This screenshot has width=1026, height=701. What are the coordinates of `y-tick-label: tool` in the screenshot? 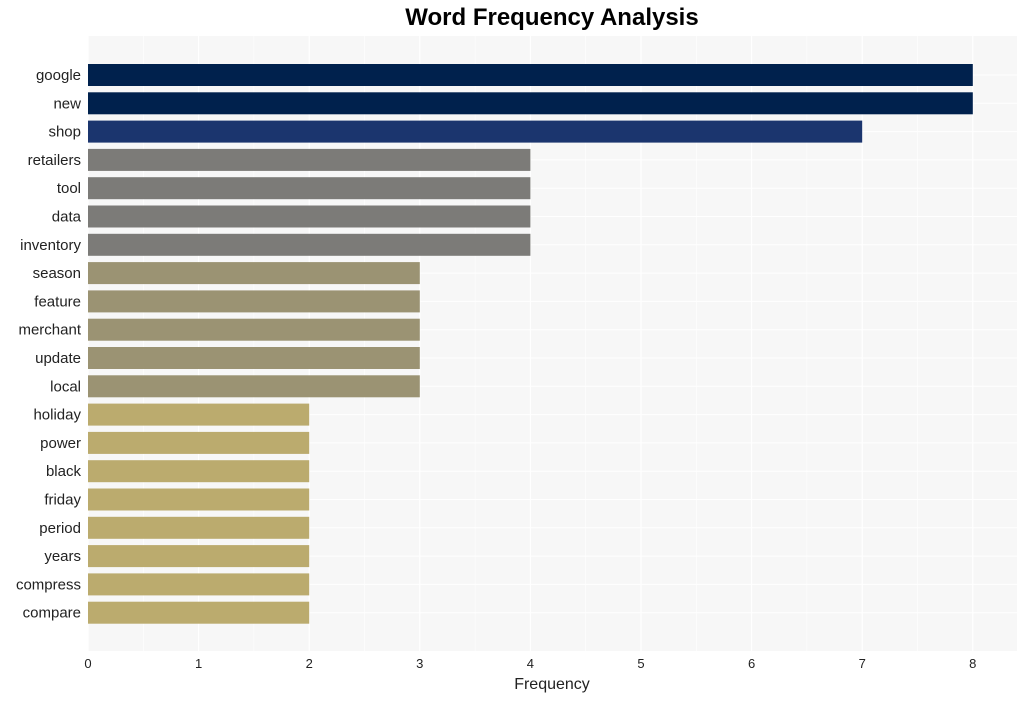 It's located at (69, 188).